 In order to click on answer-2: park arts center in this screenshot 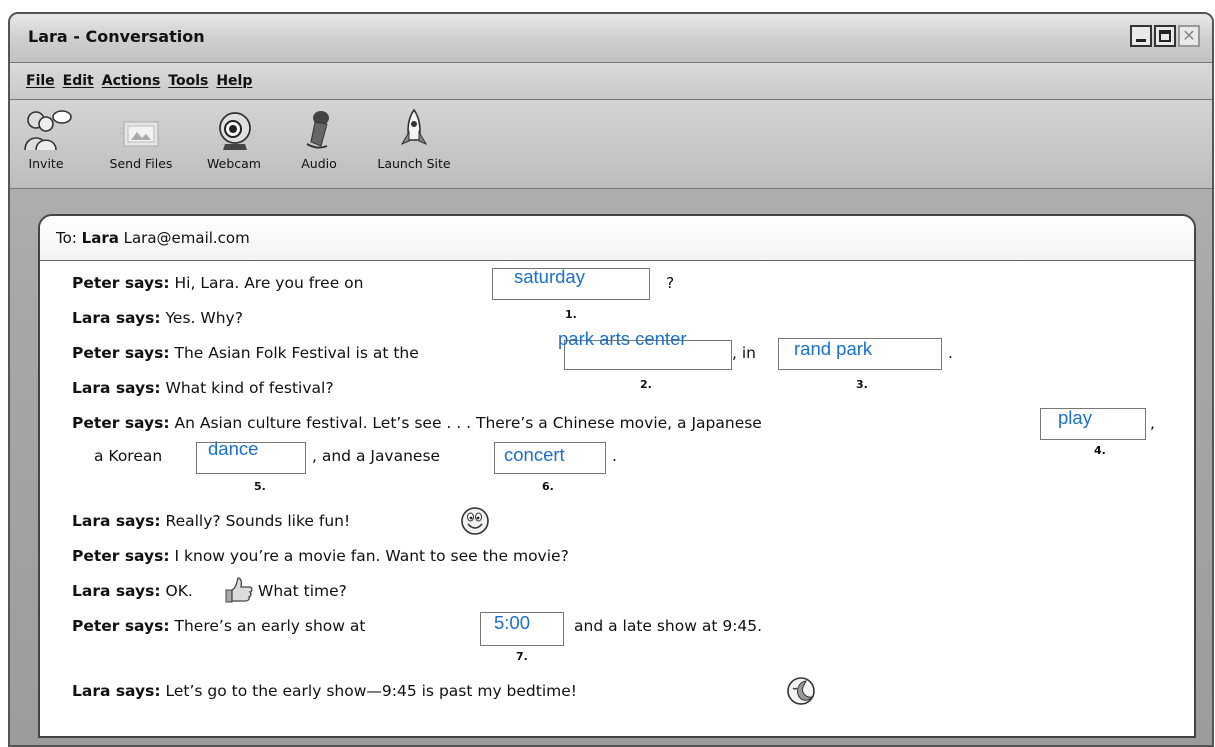, I will do `click(622, 338)`.